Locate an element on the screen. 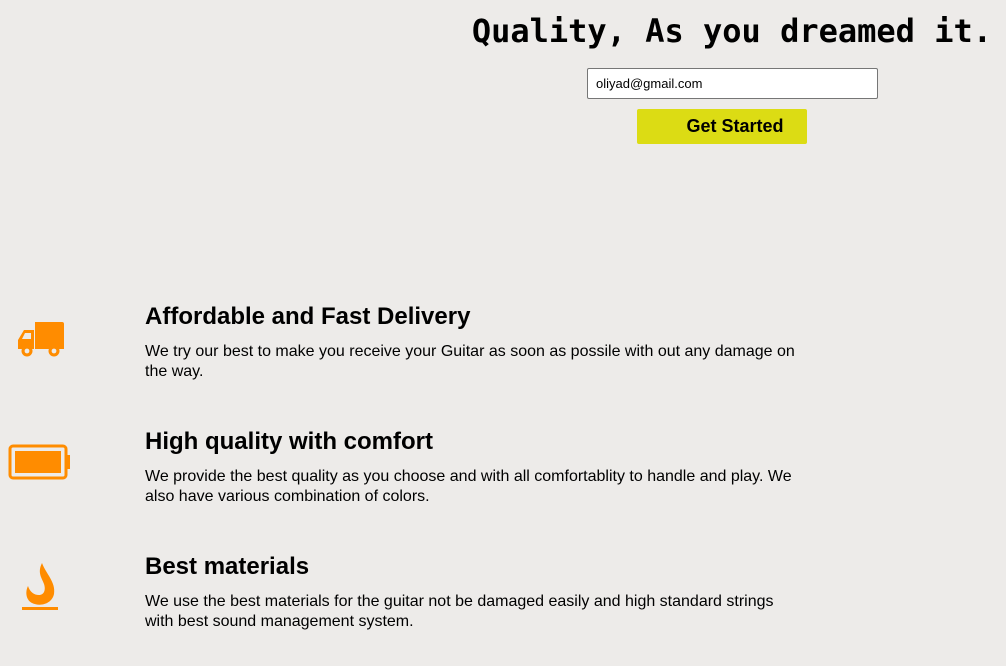 This screenshot has height=666, width=1006. hero-title: Quality, As you dreamed it. is located at coordinates (731, 31).